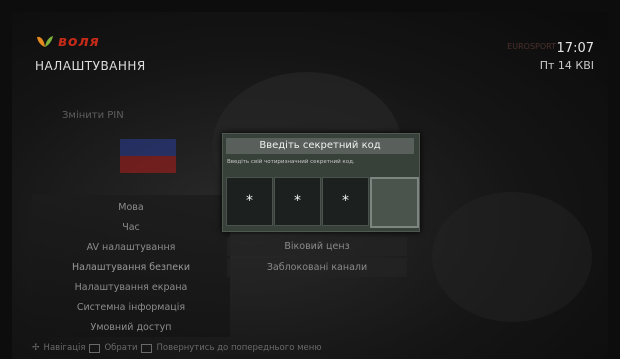  Describe the element at coordinates (45, 41) in the screenshot. I see `leaf-icon` at that location.